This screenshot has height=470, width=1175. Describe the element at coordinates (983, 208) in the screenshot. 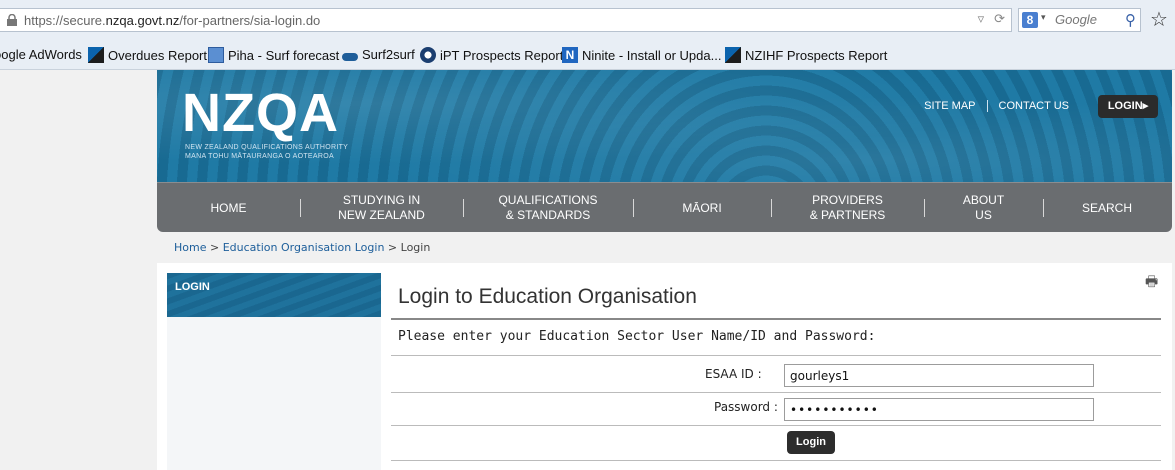

I see `nav-about: ABOUT US` at that location.